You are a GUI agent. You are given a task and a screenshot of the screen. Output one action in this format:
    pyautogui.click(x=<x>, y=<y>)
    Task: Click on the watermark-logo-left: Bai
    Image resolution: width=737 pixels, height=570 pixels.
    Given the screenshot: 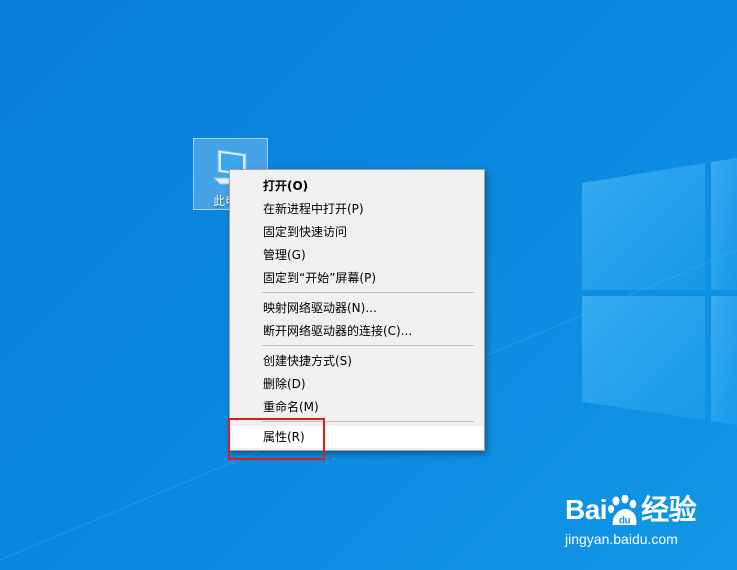 What is the action you would take?
    pyautogui.click(x=586, y=509)
    